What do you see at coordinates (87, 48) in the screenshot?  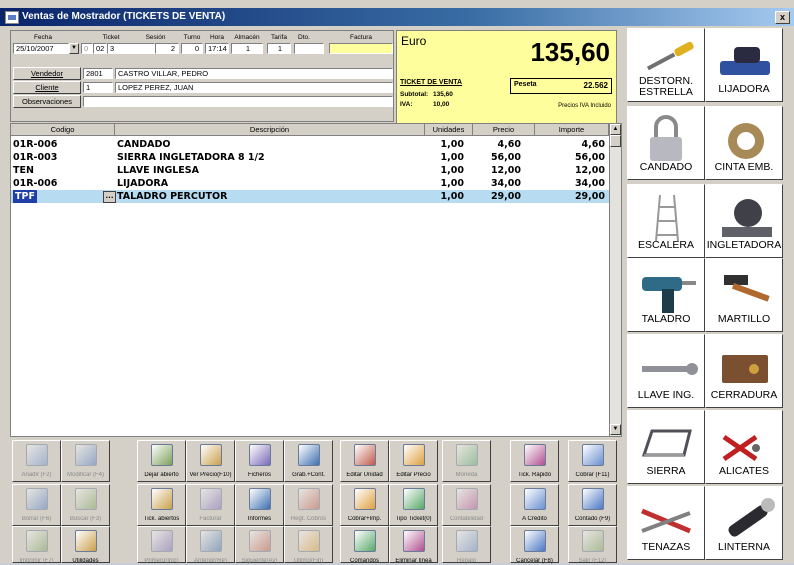 I see `ticket-serie-field: 0` at bounding box center [87, 48].